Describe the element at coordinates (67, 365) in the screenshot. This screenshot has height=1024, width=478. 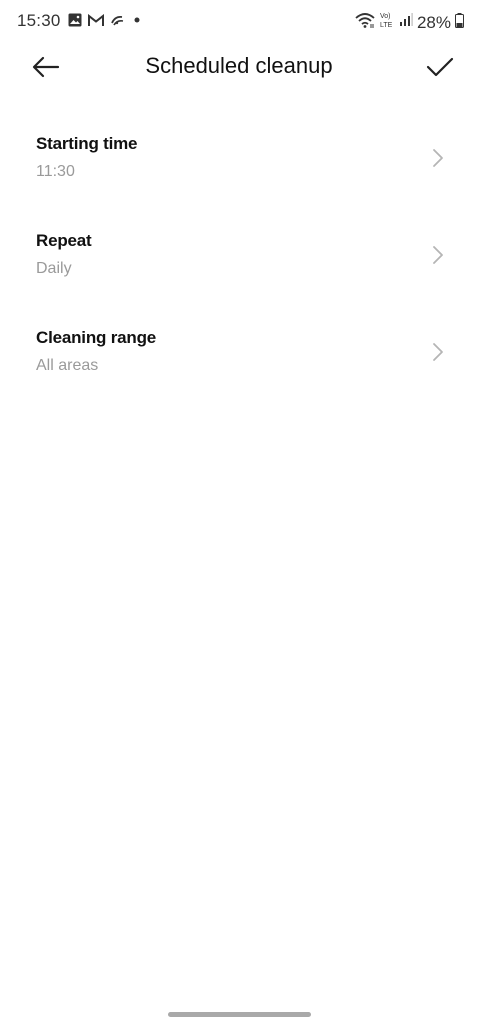
I see `setting-value: All areas` at that location.